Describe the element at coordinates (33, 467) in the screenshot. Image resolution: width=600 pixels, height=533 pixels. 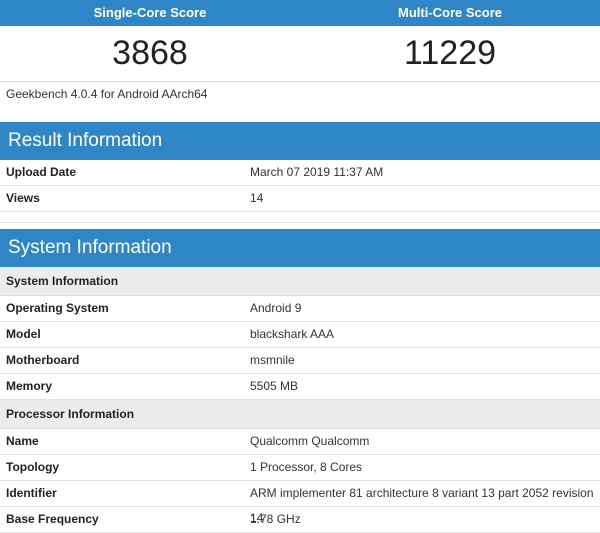
I see `row-label: Topology` at that location.